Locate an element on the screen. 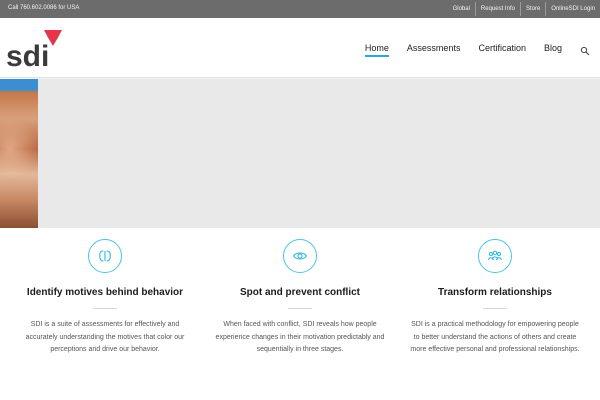 The image size is (600, 400). top-link-store: Store is located at coordinates (533, 9).